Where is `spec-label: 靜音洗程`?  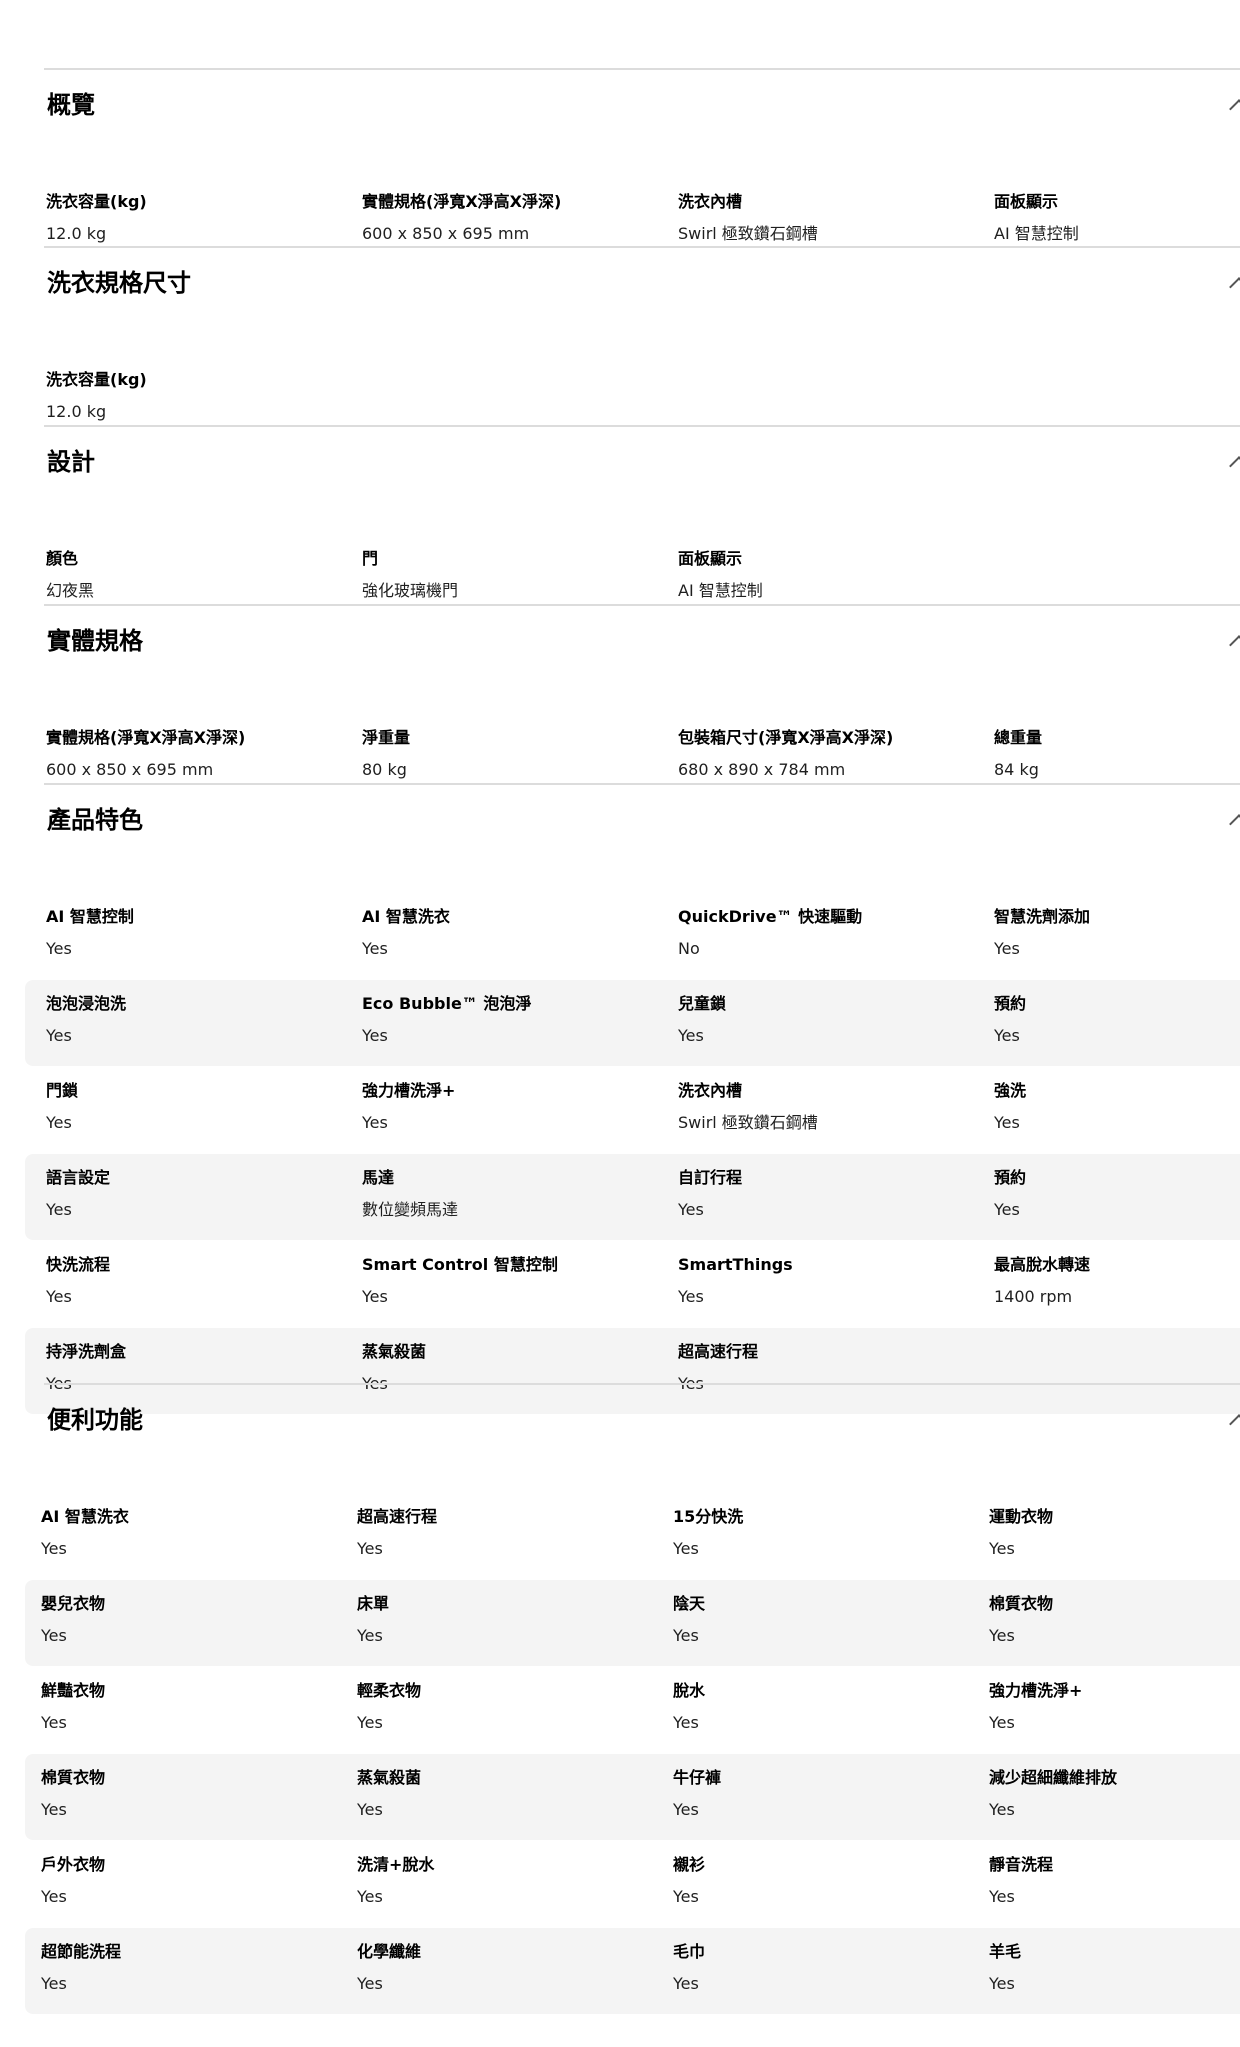
spec-label: 靜音洗程 is located at coordinates (1021, 1864).